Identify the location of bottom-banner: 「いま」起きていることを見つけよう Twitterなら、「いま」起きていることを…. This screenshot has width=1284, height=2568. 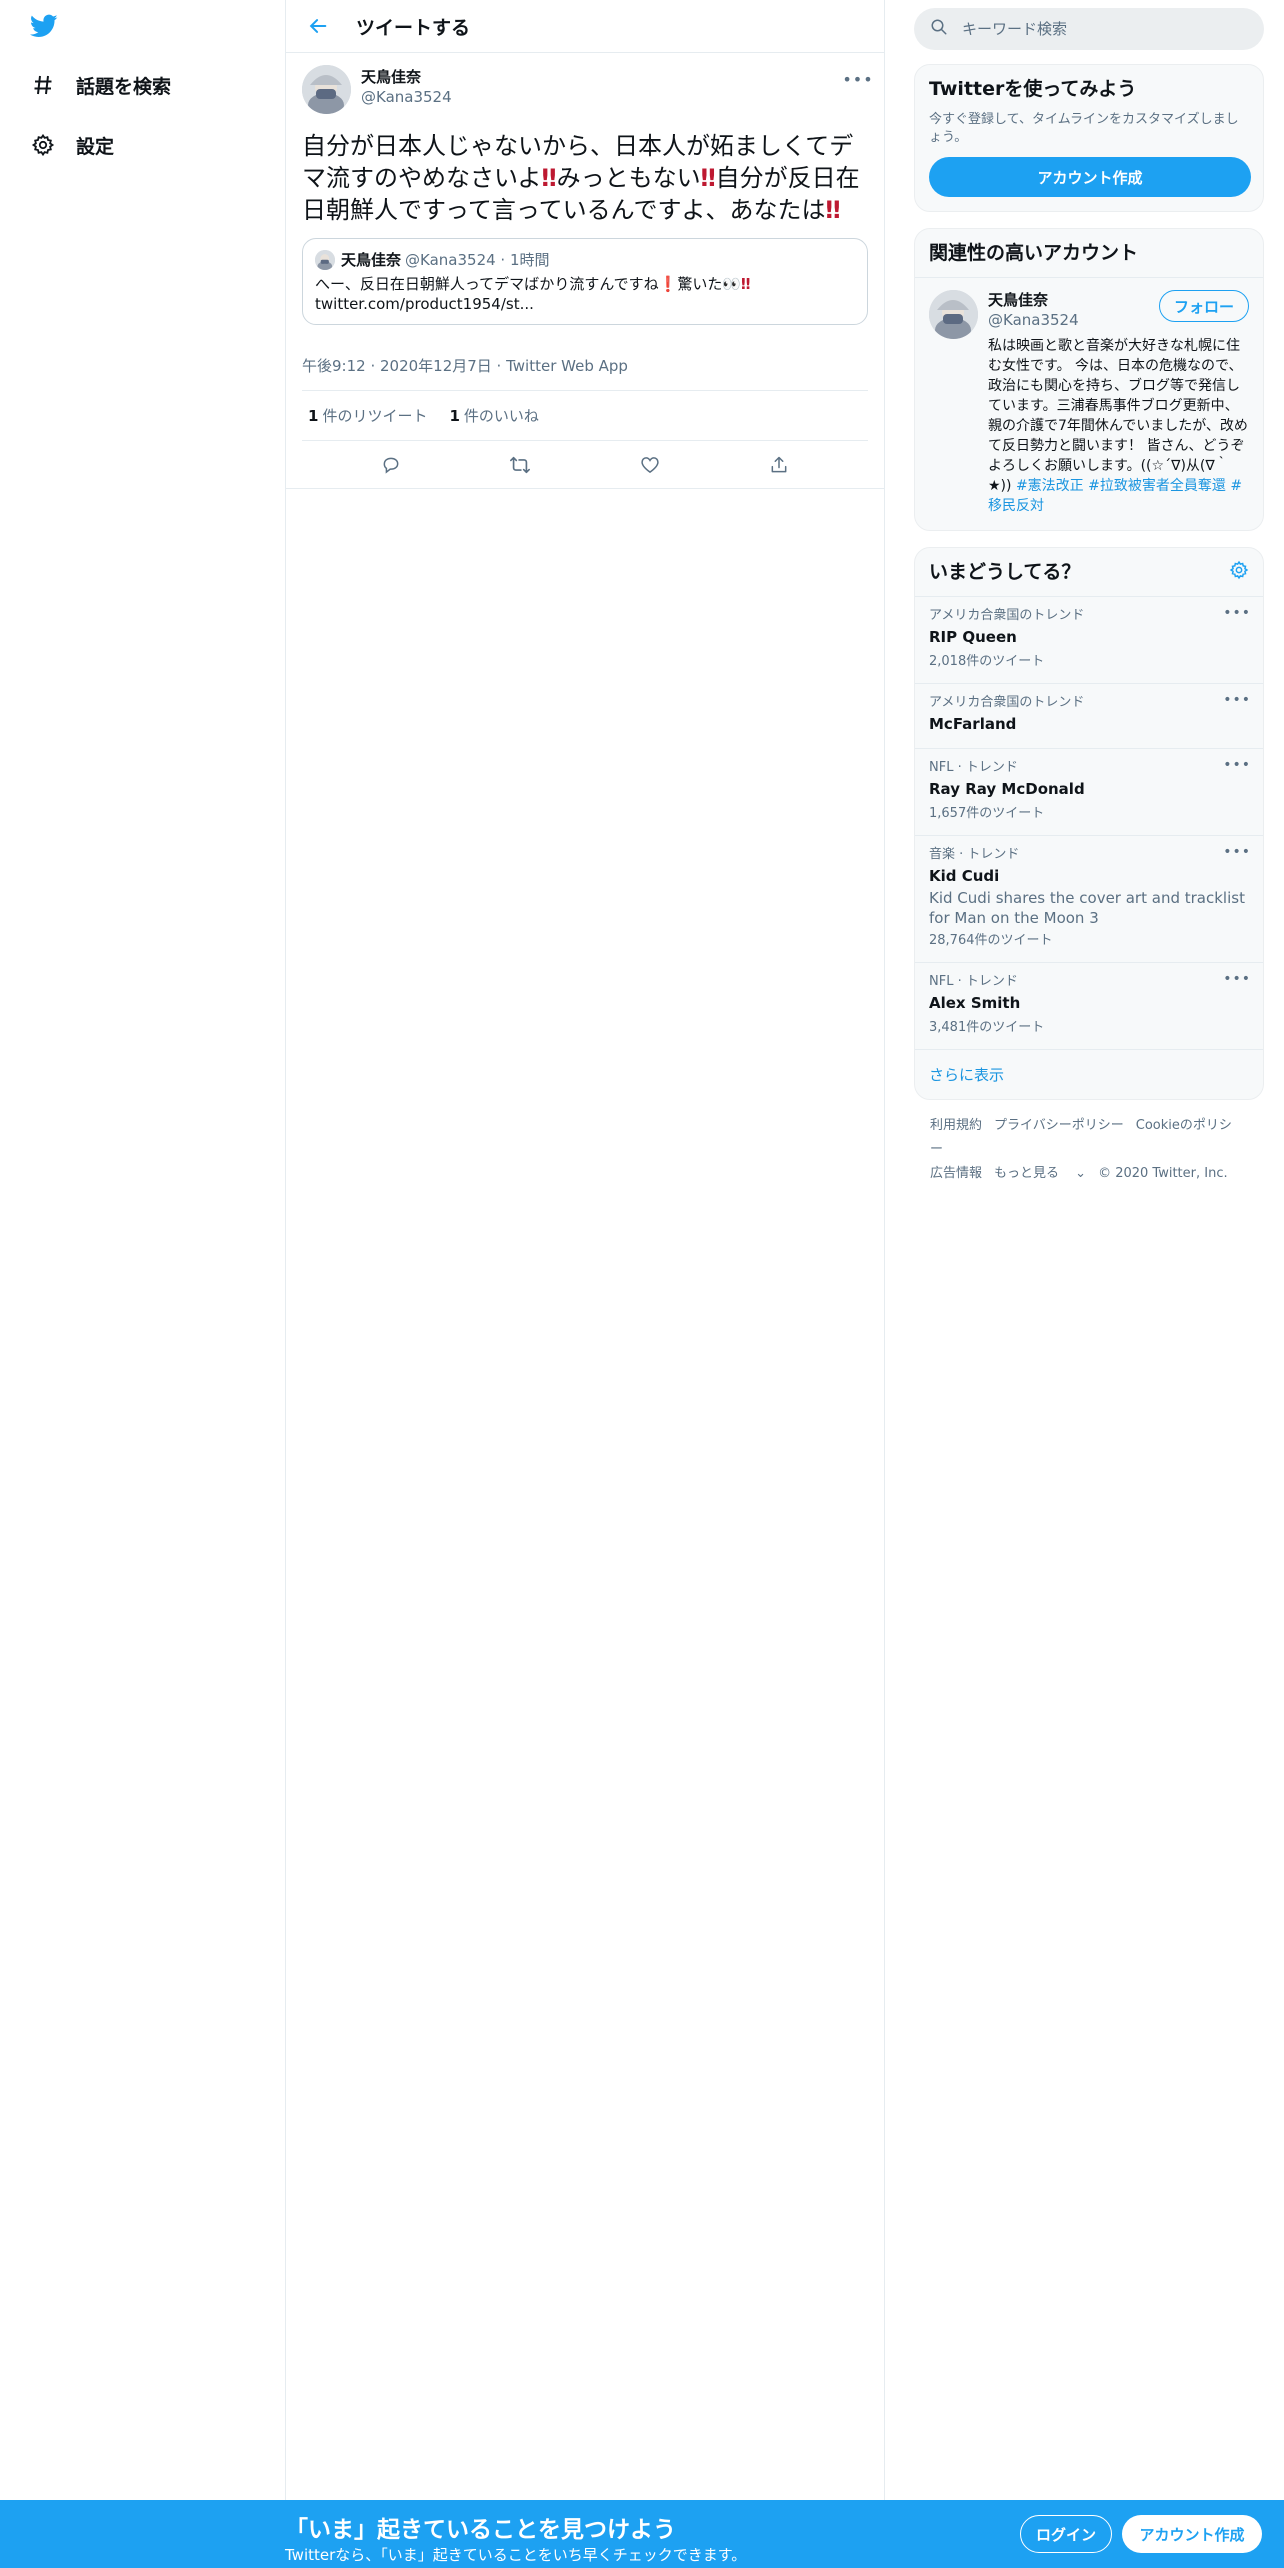
(642, 2534).